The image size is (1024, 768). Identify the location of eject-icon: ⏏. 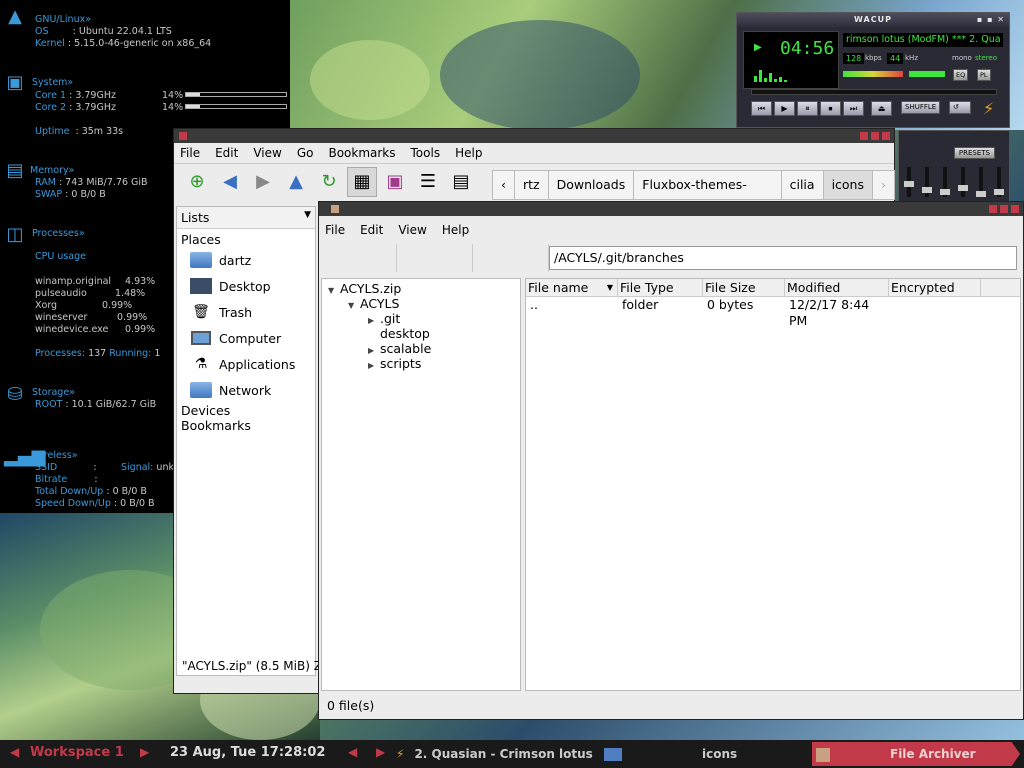
(881, 108).